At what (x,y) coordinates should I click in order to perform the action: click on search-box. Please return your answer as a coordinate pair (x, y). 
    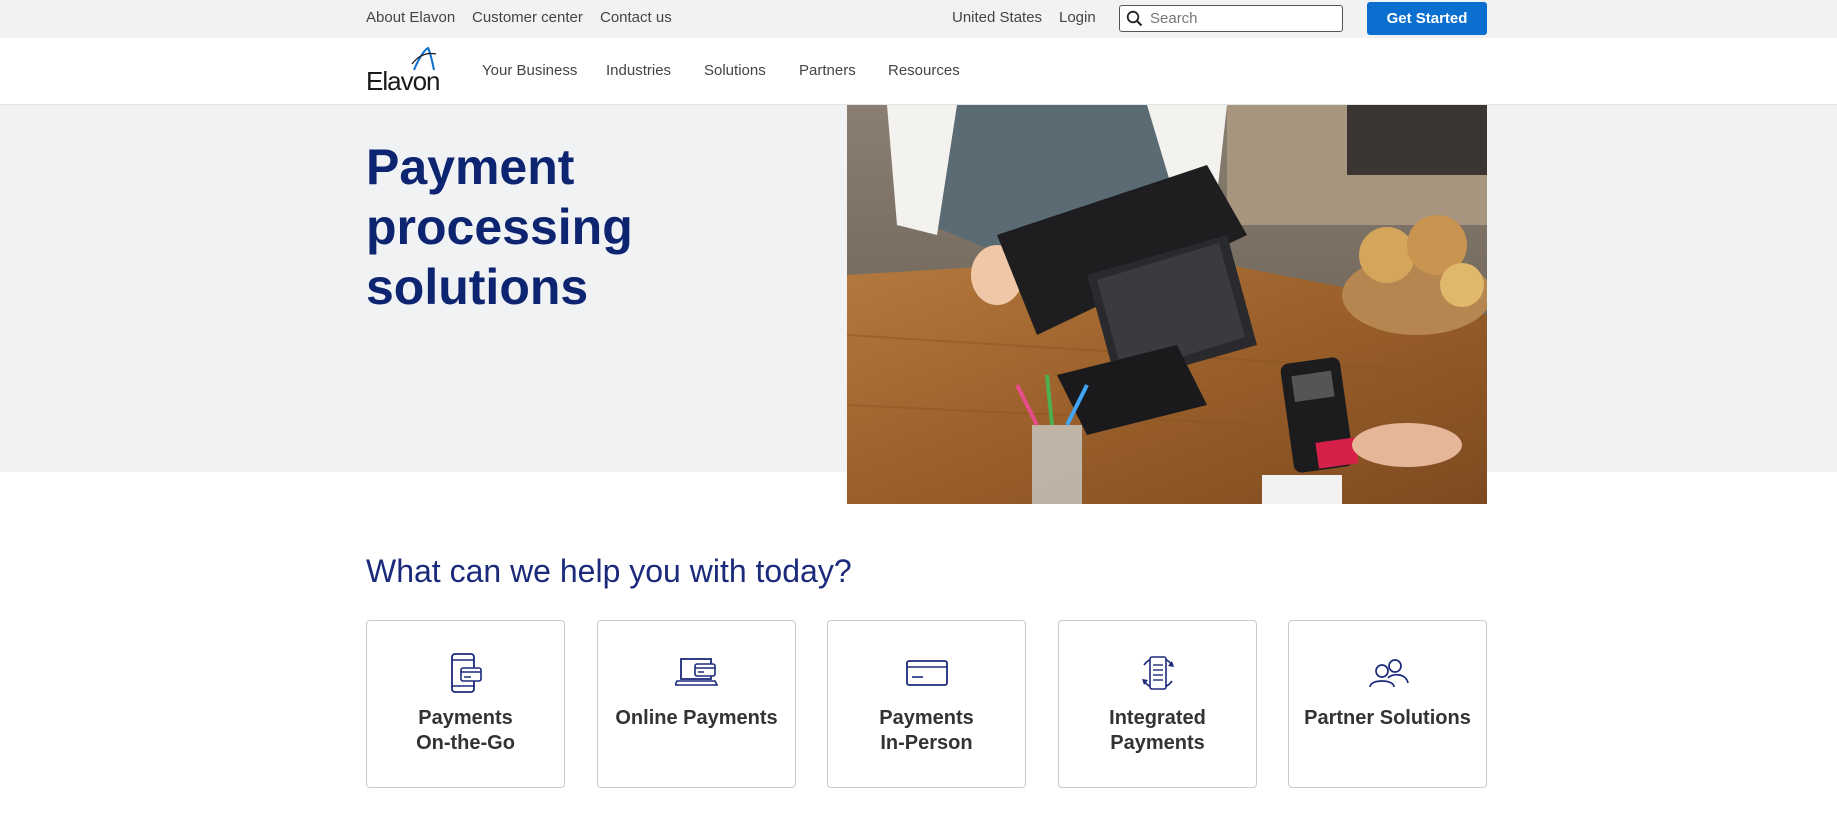
    Looking at the image, I should click on (1231, 18).